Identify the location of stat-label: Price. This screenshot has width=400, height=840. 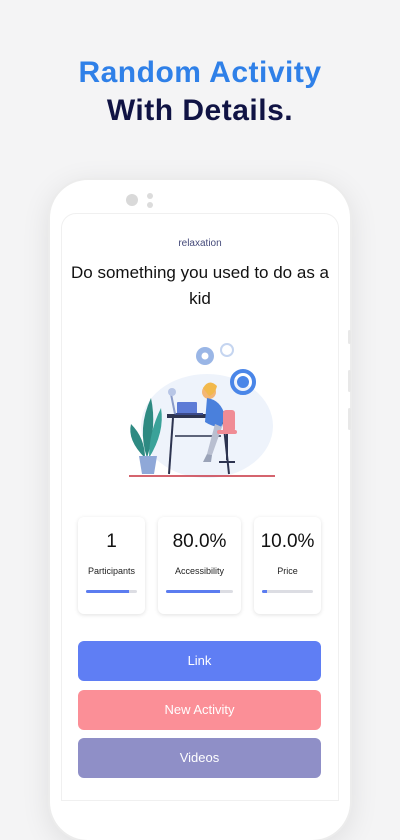
(287, 571).